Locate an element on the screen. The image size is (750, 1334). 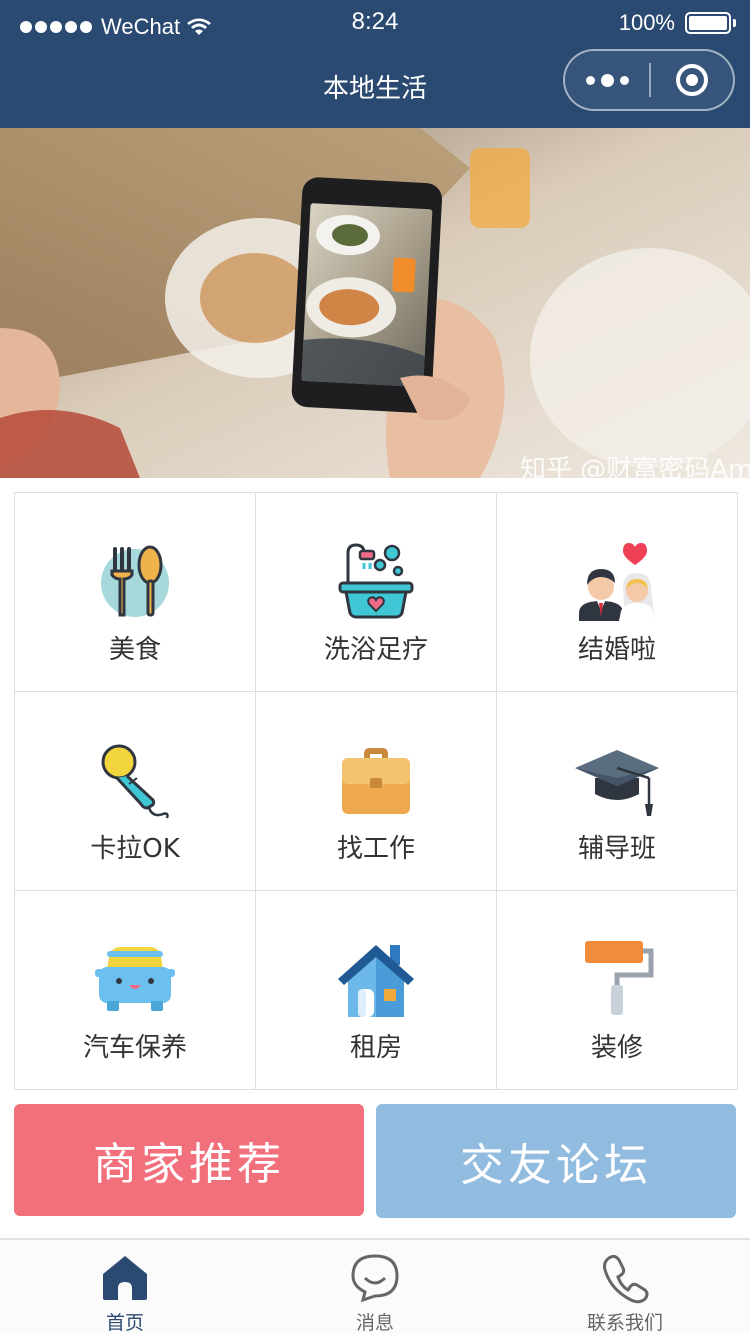
phone-icon is located at coordinates (626, 1279).